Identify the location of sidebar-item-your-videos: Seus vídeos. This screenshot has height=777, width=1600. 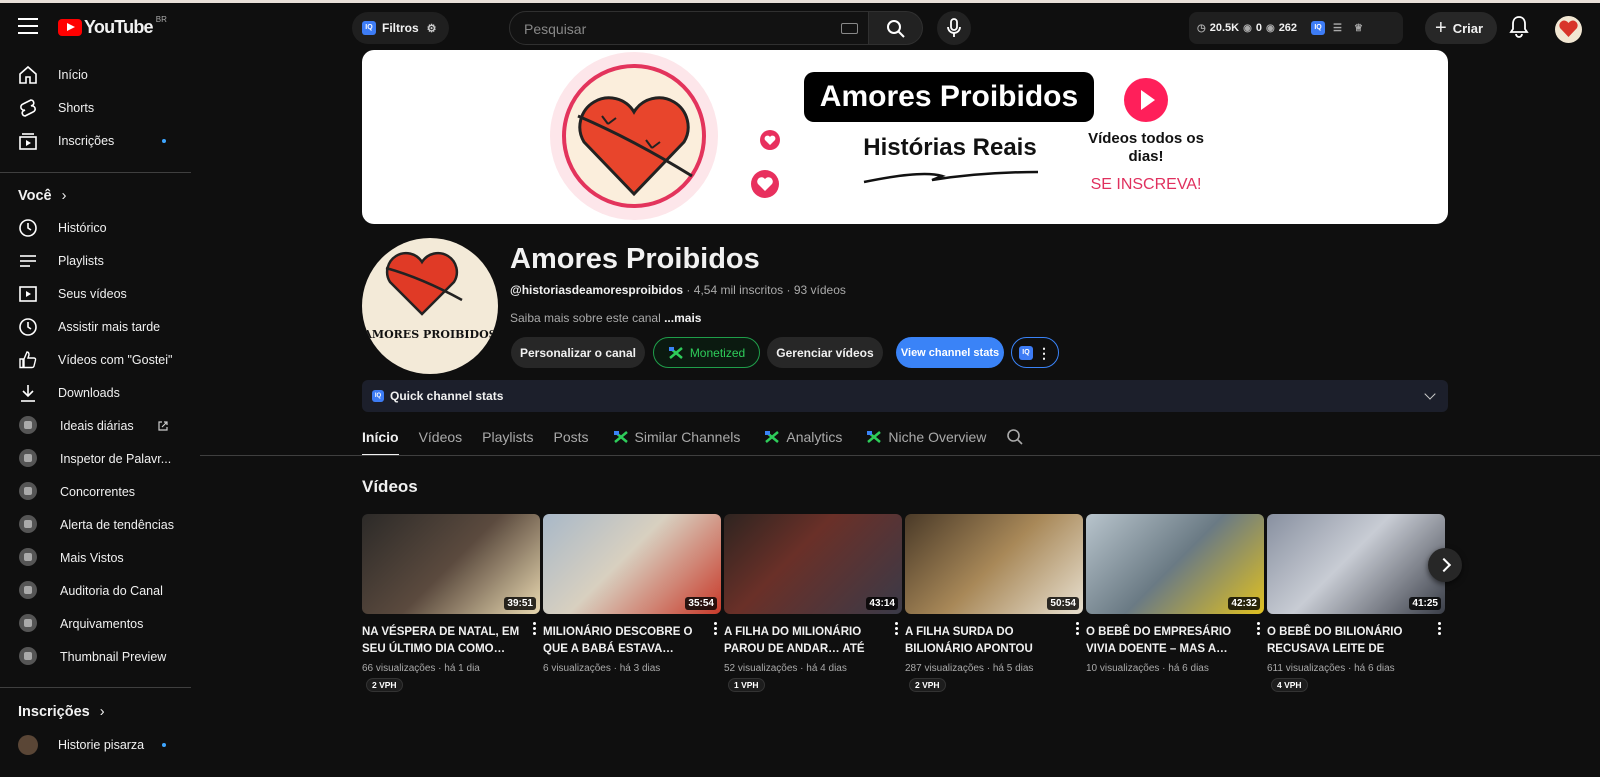
(96, 294).